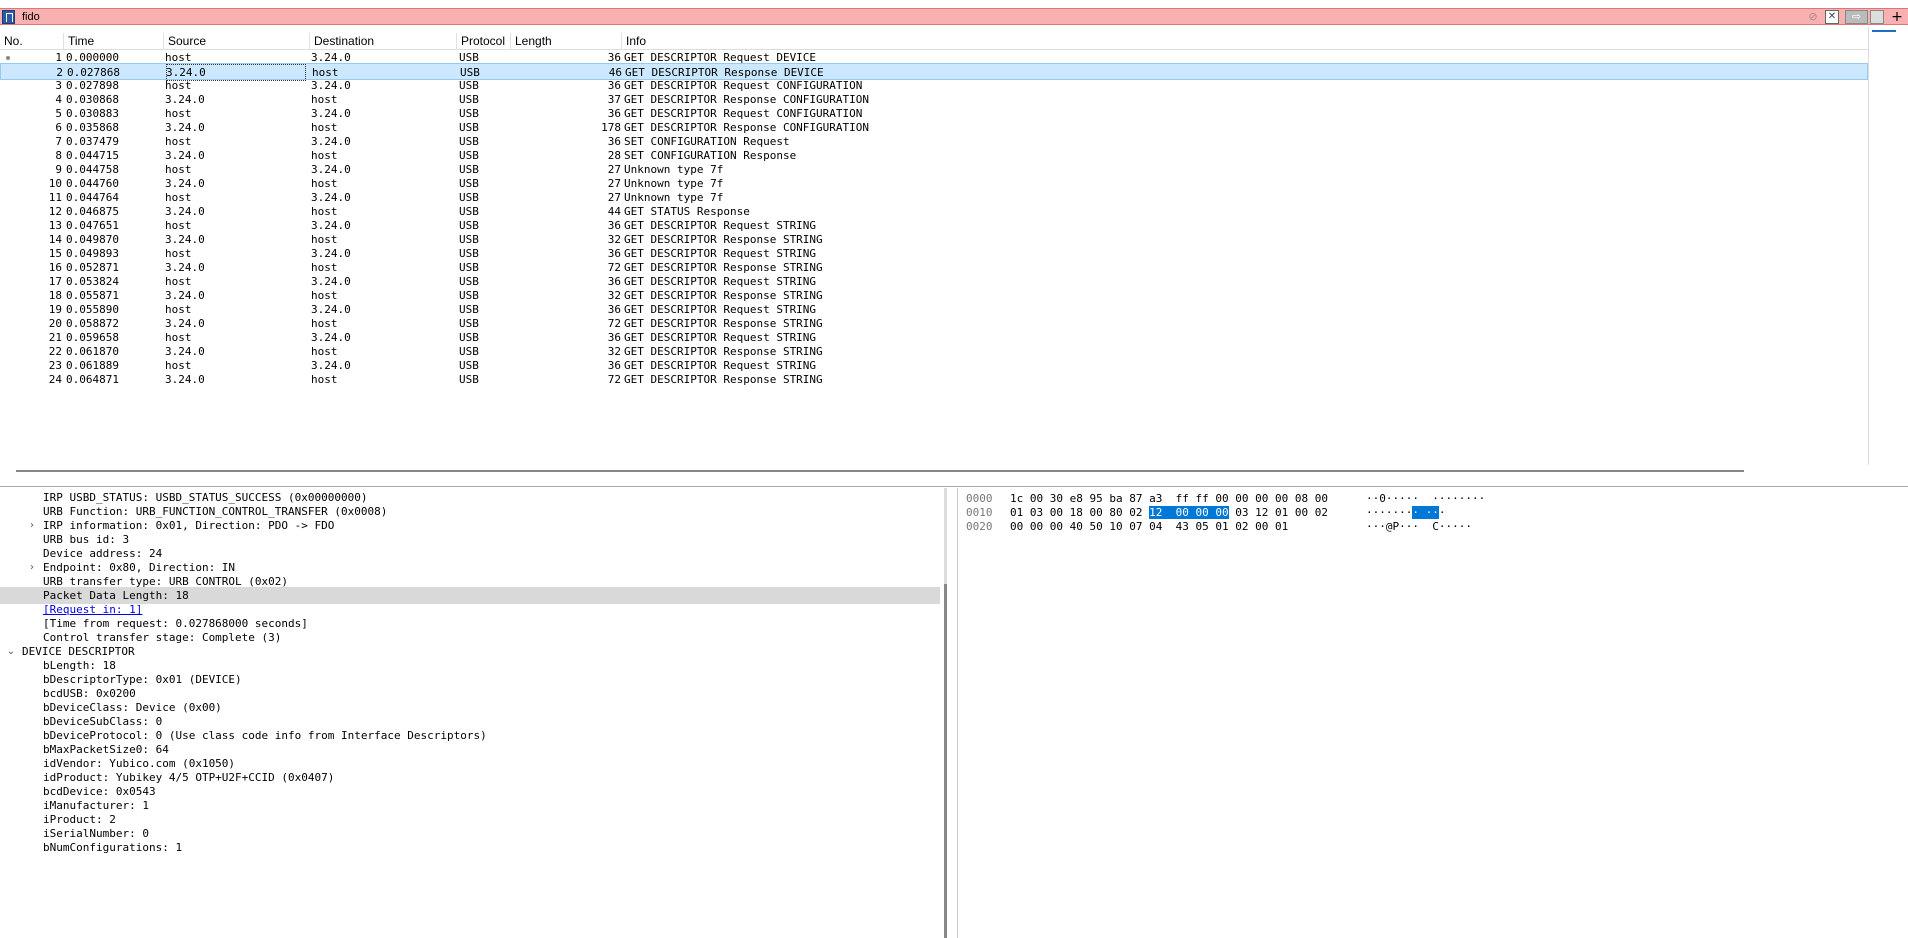 The width and height of the screenshot is (1908, 938). Describe the element at coordinates (1245, 41) in the screenshot. I see `column-header-info: Info` at that location.